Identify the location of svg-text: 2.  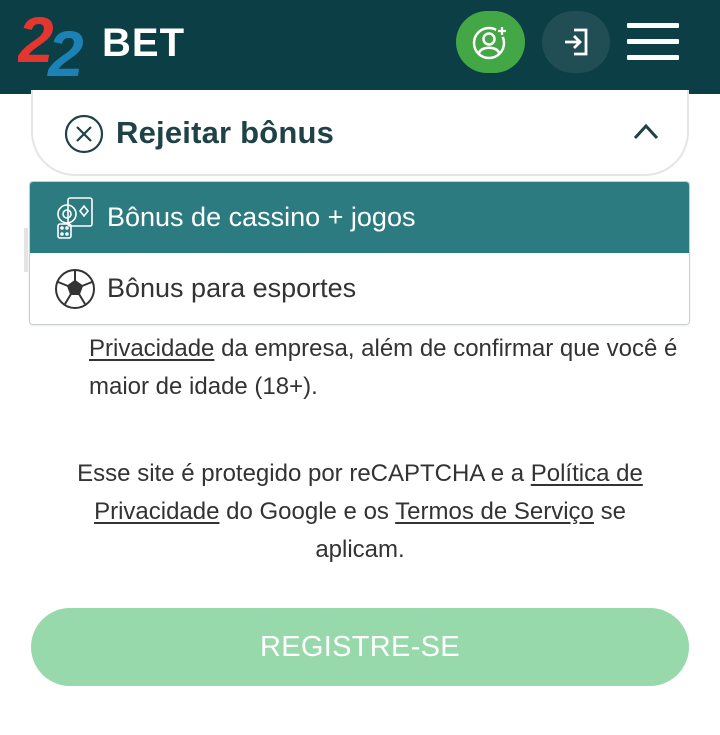
(65, 48).